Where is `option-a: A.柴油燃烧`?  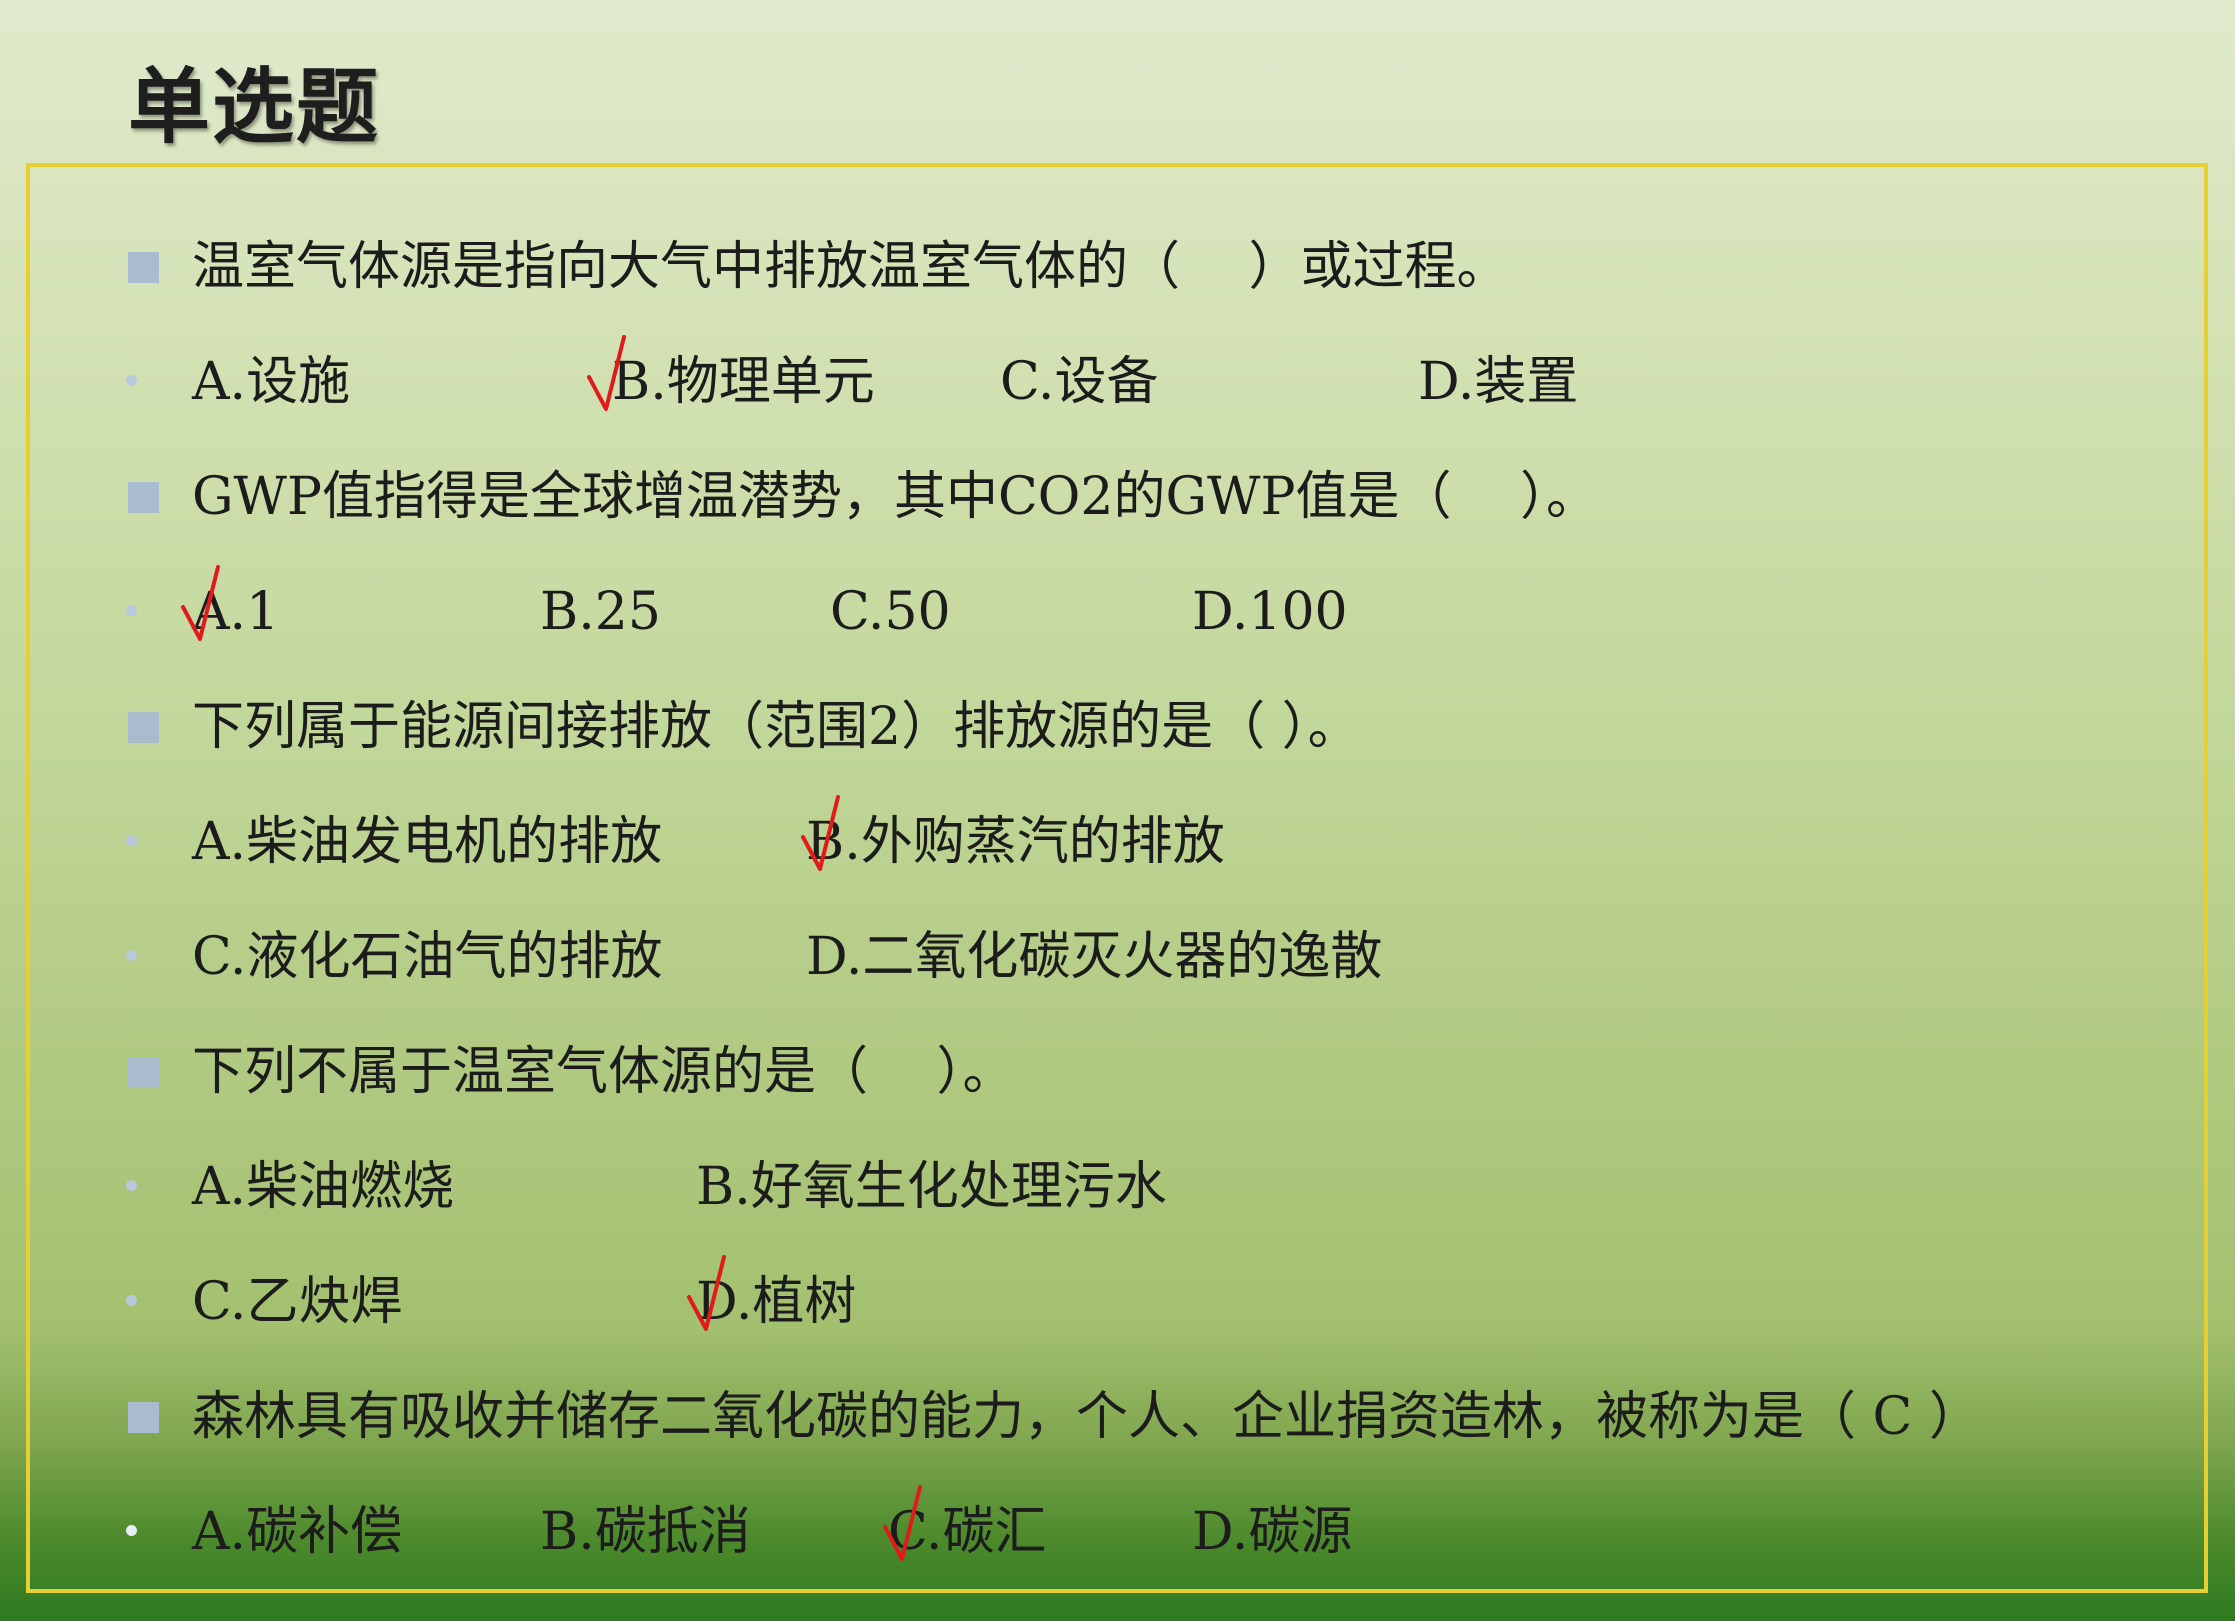
option-a: A.柴油燃烧 is located at coordinates (323, 1187).